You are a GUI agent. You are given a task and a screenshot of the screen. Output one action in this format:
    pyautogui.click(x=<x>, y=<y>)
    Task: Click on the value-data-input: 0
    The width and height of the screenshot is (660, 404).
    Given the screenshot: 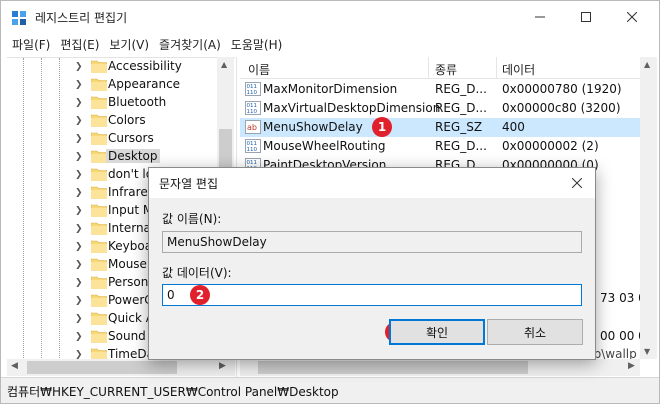 What is the action you would take?
    pyautogui.click(x=372, y=295)
    